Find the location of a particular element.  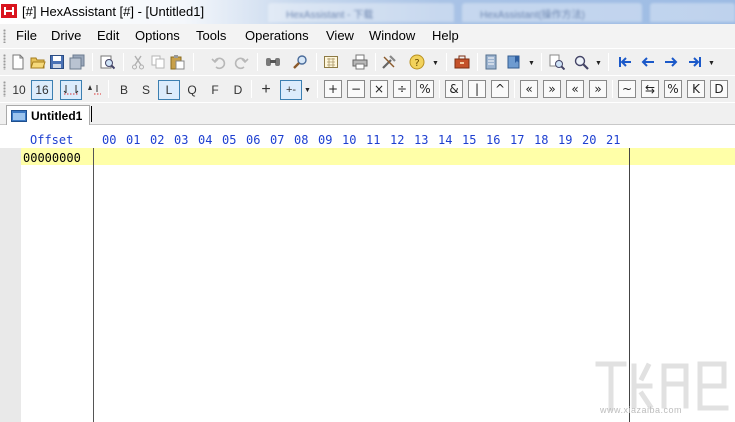

op-percent-button: % is located at coordinates (673, 89).